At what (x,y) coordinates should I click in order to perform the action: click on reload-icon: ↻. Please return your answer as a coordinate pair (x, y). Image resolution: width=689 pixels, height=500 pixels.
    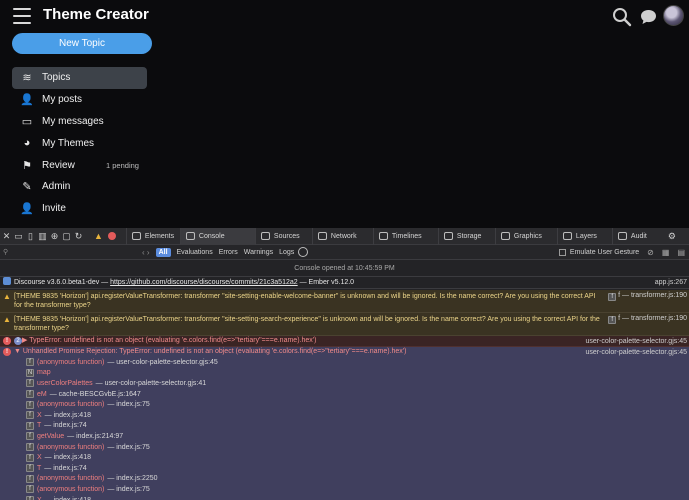
    Looking at the image, I should click on (78, 236).